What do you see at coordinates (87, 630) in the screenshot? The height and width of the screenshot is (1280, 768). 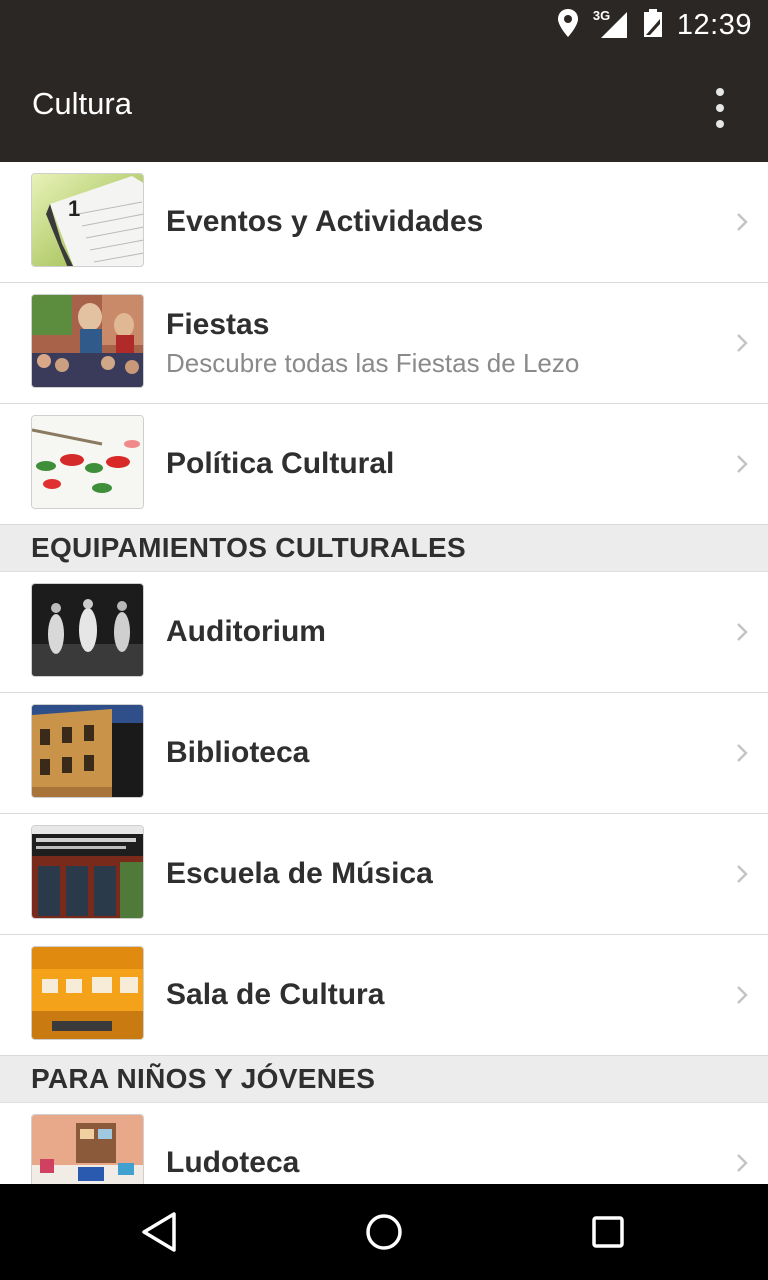 I see `auditorium-thumbnail` at bounding box center [87, 630].